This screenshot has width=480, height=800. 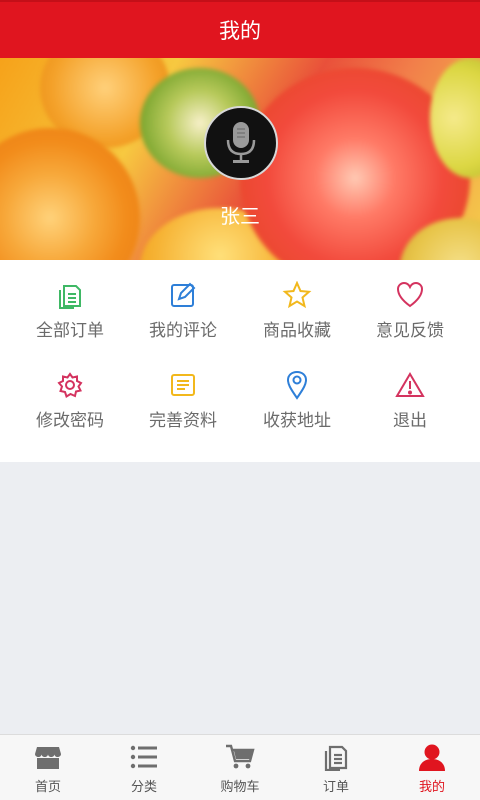 What do you see at coordinates (70, 421) in the screenshot?
I see `menu-label: 修改密码` at bounding box center [70, 421].